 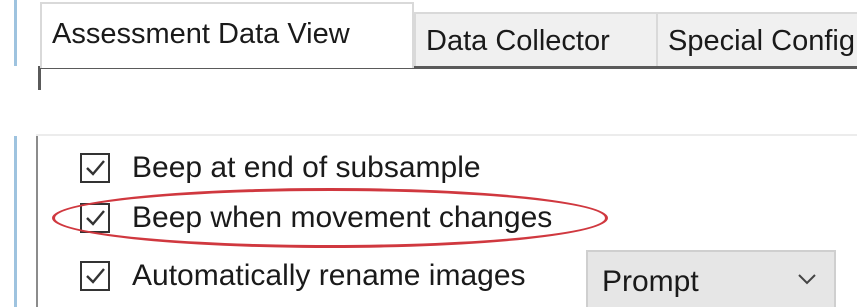 I want to click on auto-rename-images-checkbox, so click(x=95, y=276).